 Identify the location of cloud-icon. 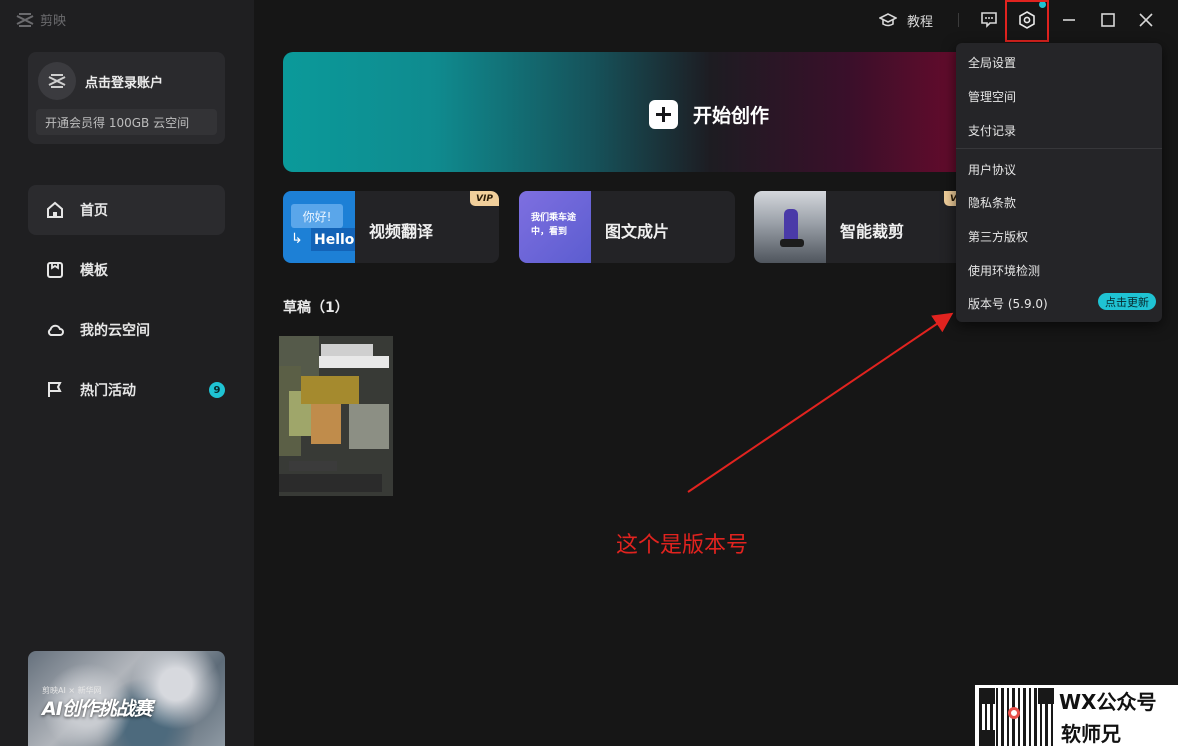
(55, 330).